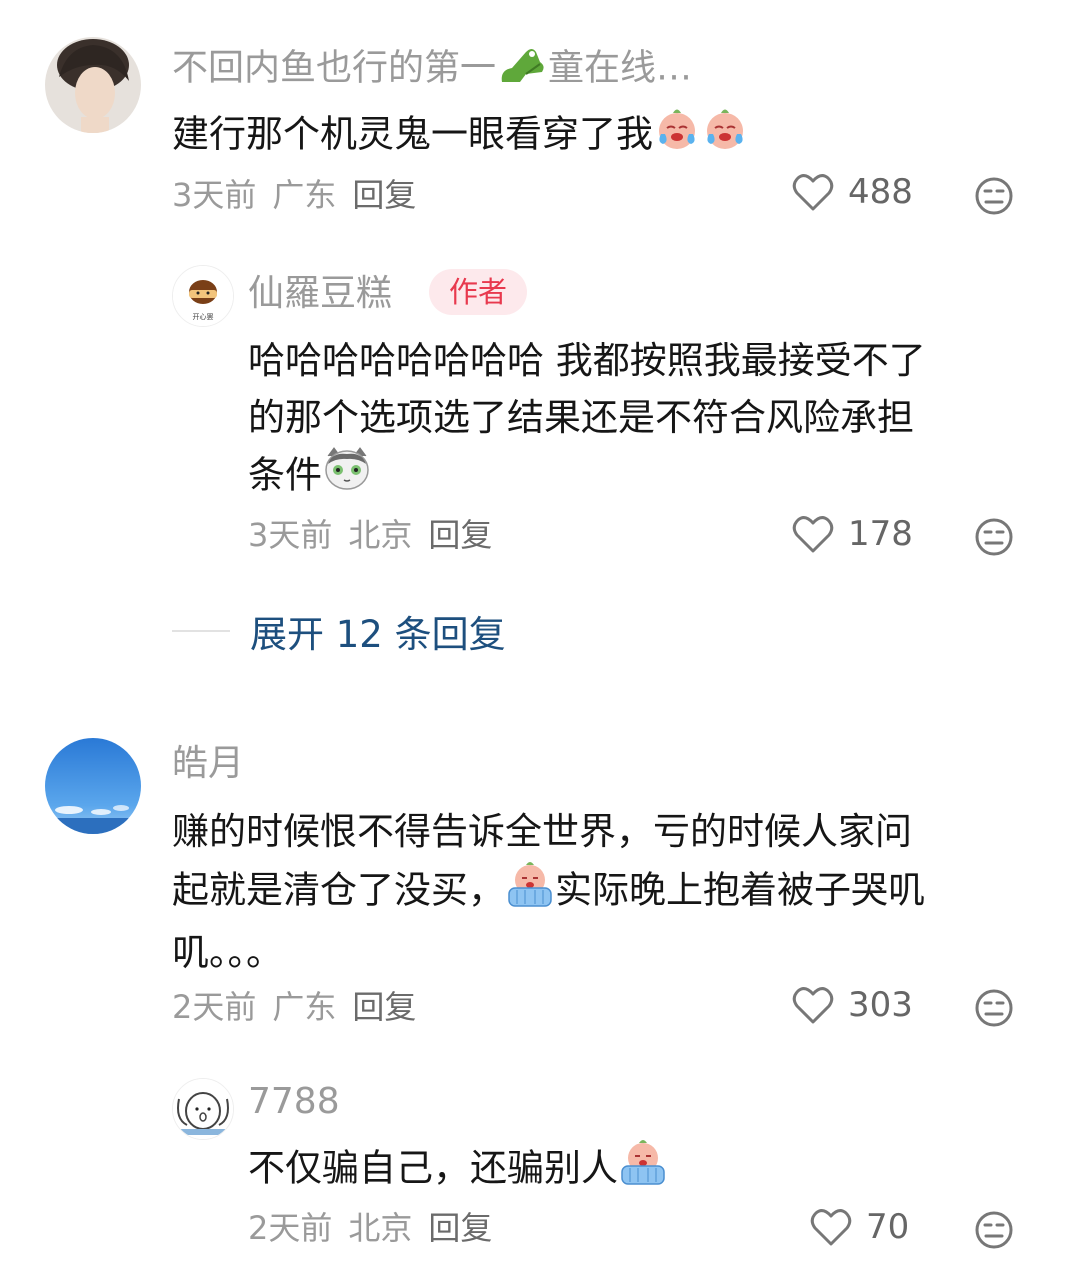  Describe the element at coordinates (201, 631) in the screenshot. I see `divider` at that location.